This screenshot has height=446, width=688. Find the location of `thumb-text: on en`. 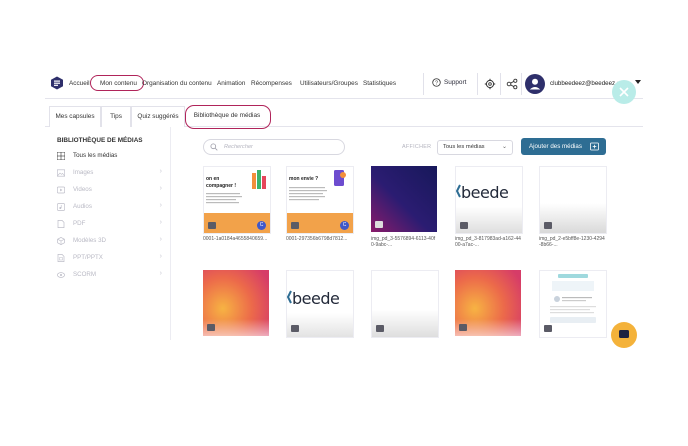

thumb-text: on en is located at coordinates (213, 179).